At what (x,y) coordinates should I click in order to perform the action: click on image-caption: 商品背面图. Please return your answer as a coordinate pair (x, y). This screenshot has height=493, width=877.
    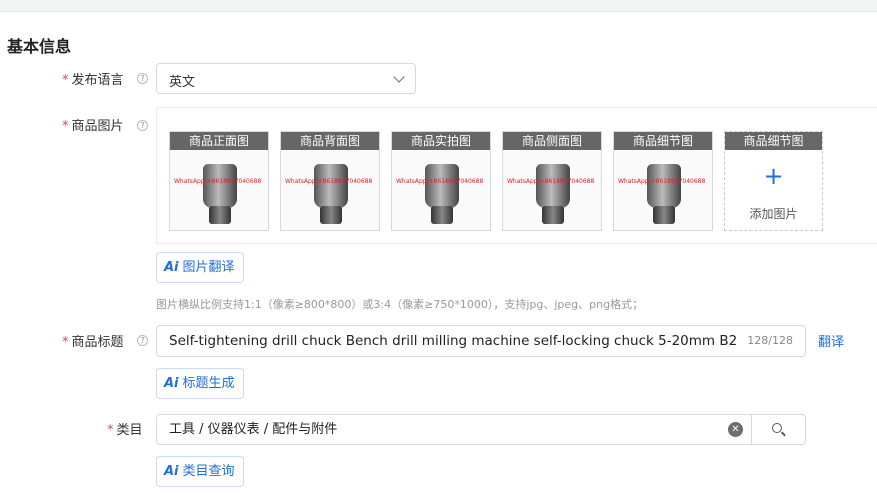
    Looking at the image, I should click on (330, 141).